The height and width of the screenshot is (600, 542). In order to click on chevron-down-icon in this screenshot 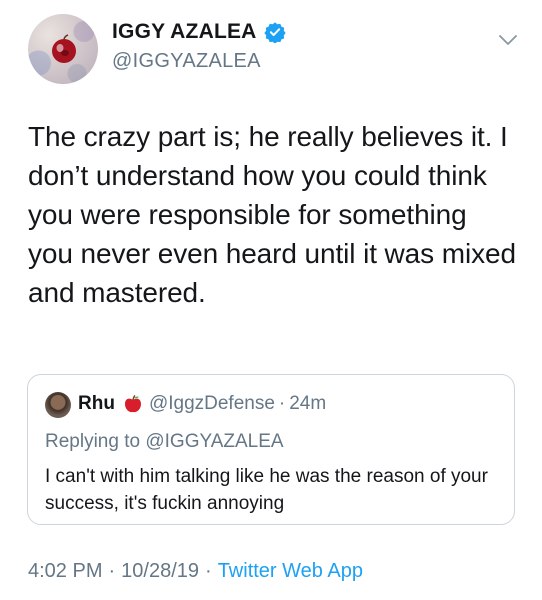, I will do `click(508, 40)`.